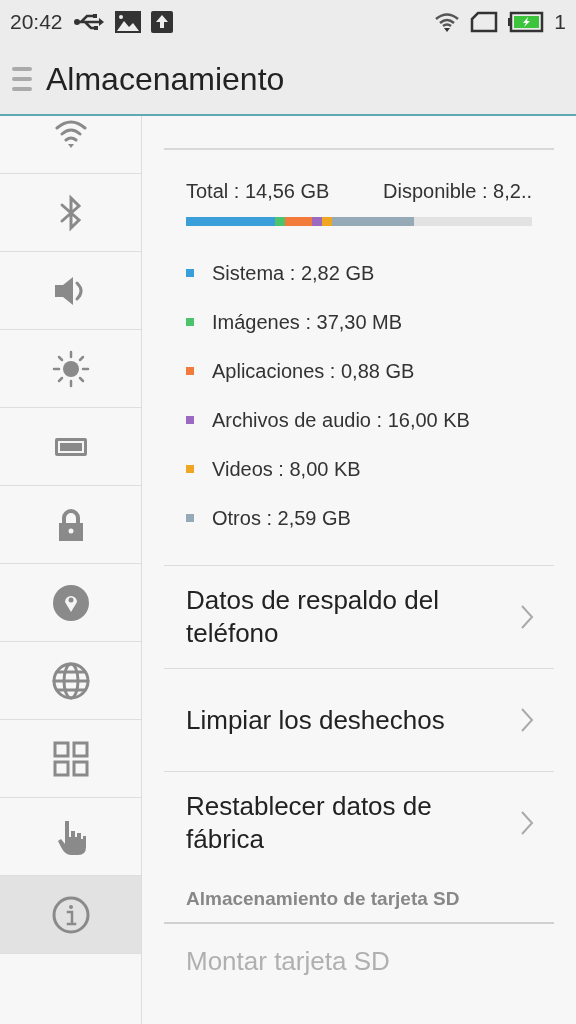  Describe the element at coordinates (88, 22) in the screenshot. I see `usb-icon` at that location.